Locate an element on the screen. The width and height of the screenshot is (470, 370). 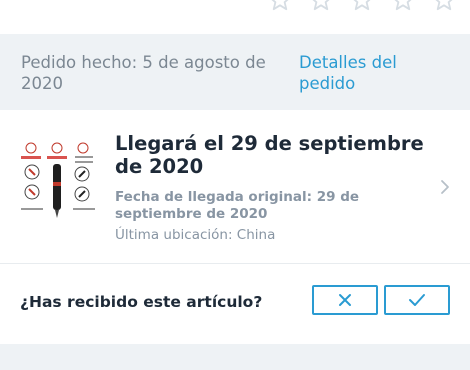
chevron-right-icon is located at coordinates (445, 187).